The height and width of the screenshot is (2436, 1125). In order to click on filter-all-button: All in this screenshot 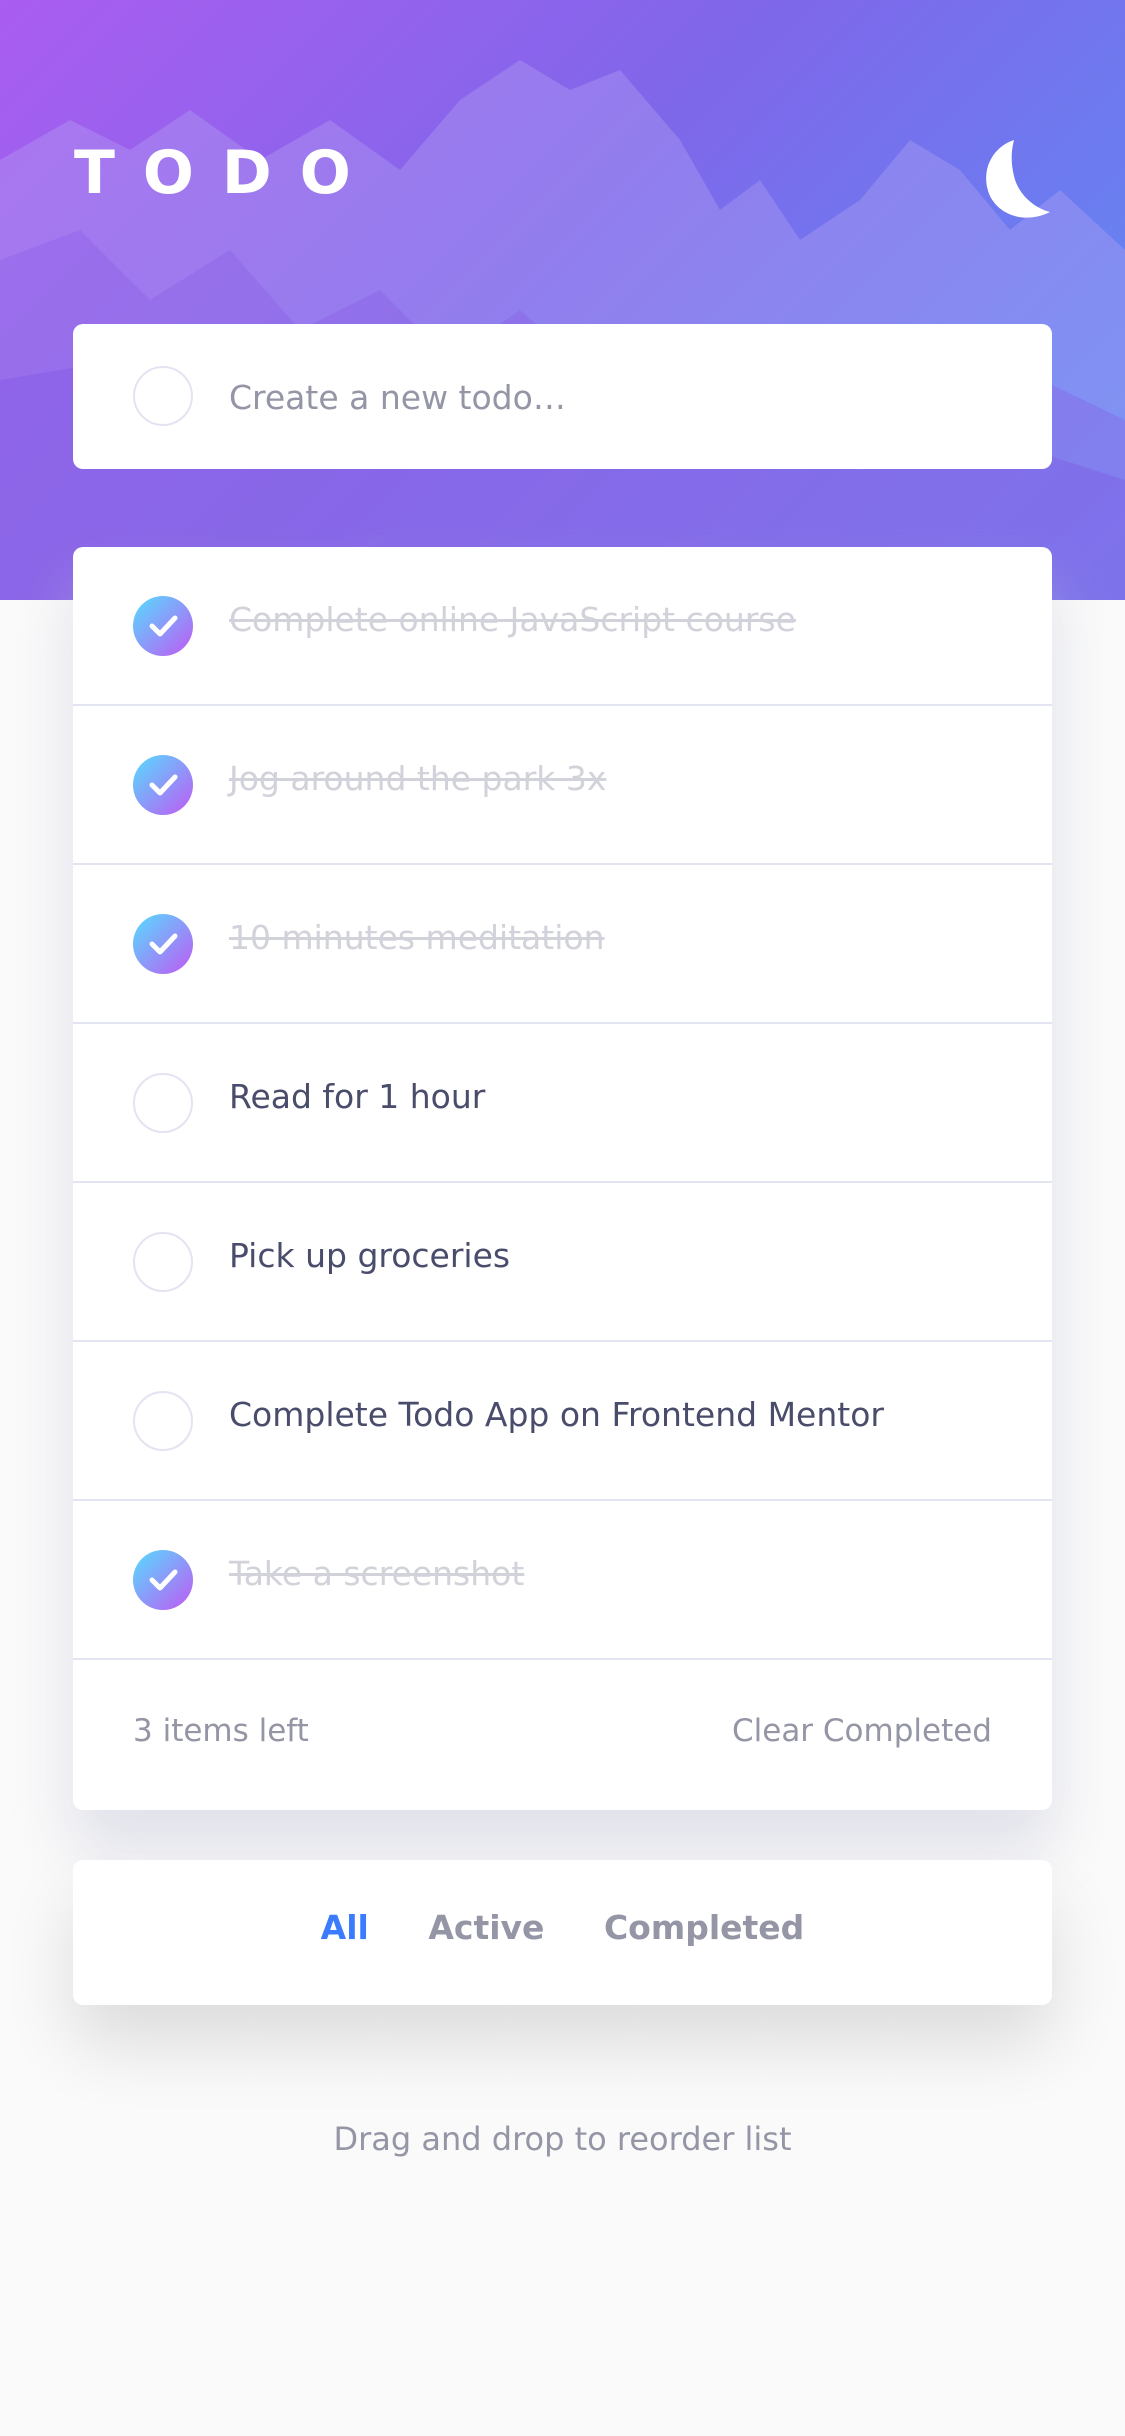, I will do `click(345, 1927)`.